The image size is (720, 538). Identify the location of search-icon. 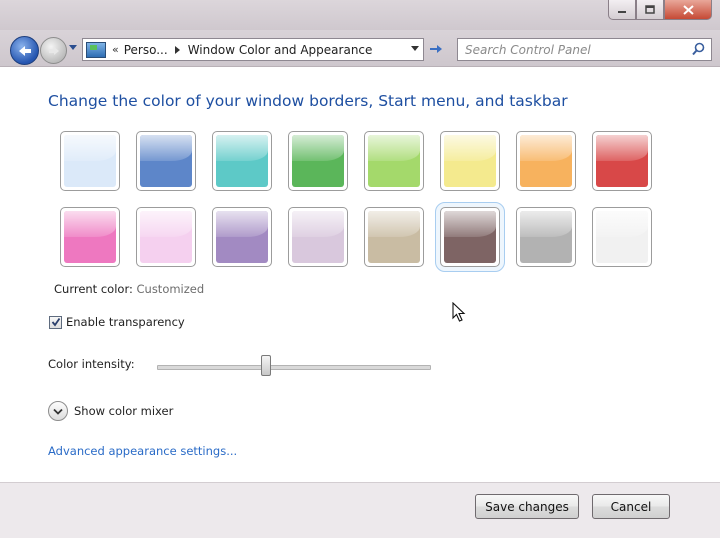
(698, 49).